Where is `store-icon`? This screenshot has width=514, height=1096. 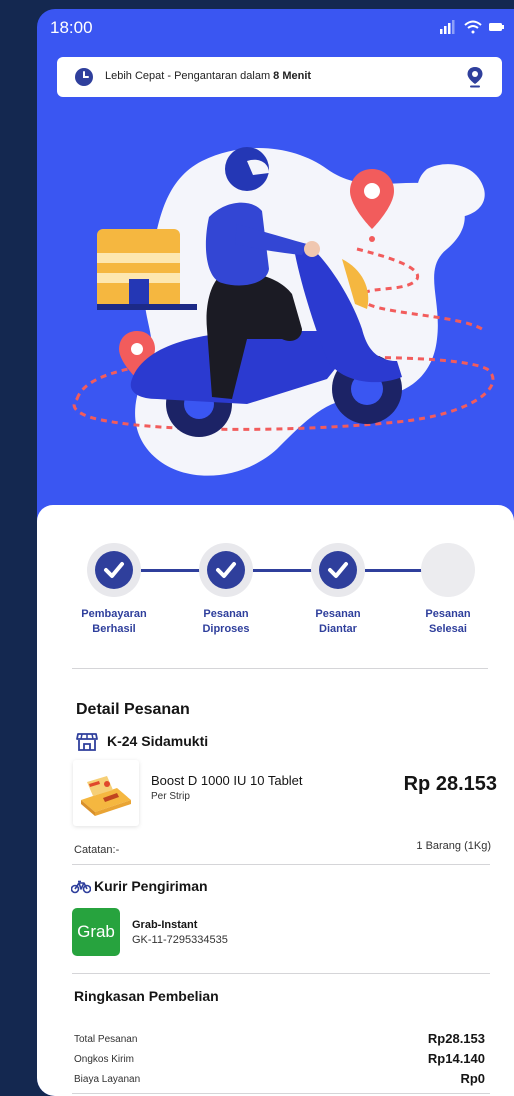
store-icon is located at coordinates (87, 742).